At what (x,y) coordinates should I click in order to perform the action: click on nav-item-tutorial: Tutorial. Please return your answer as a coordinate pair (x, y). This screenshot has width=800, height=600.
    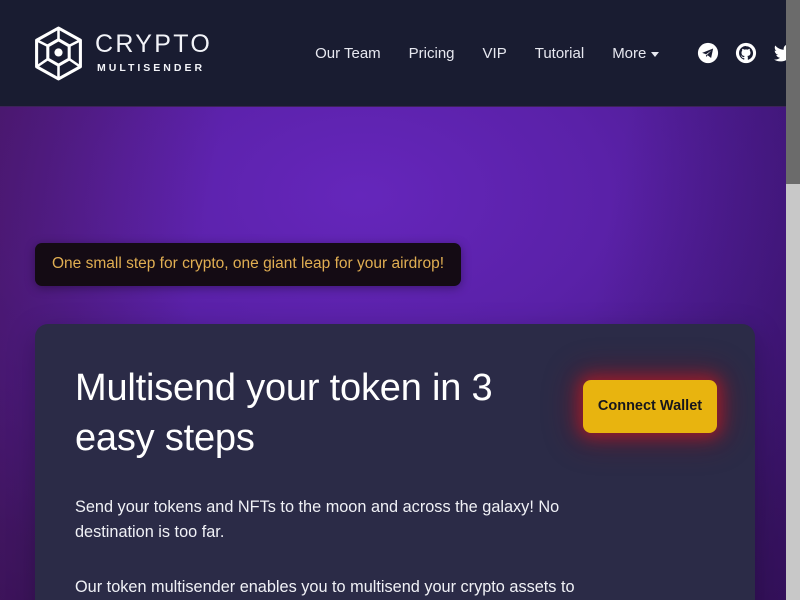
    Looking at the image, I should click on (559, 53).